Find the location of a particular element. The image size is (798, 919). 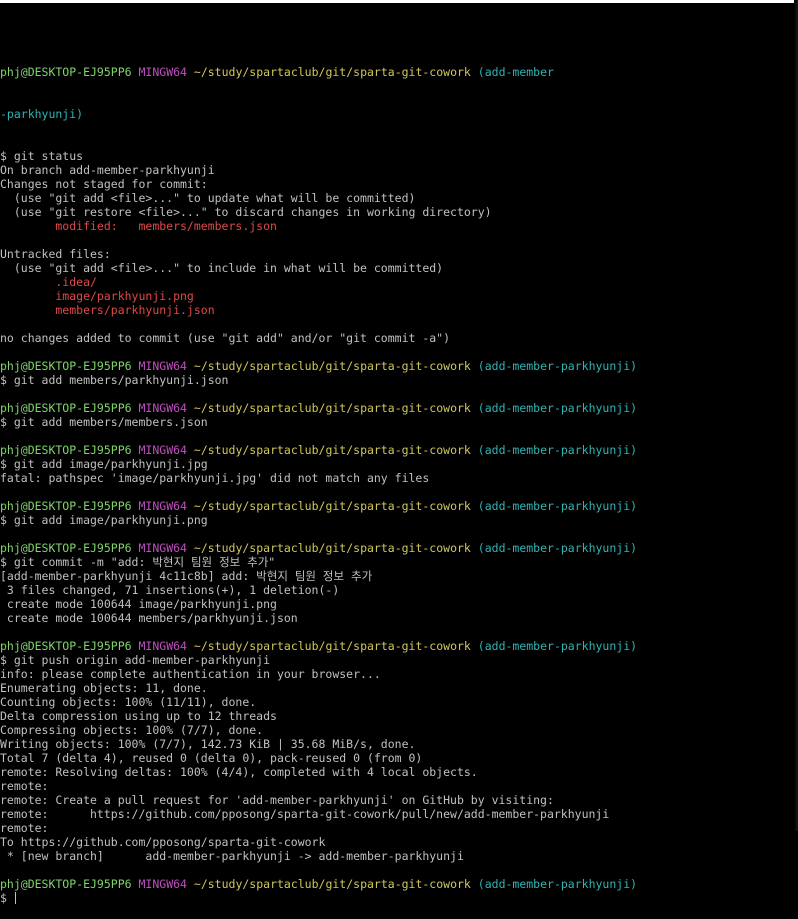

output-line: Compressing objects: 100% (7/7), done. is located at coordinates (132, 730).